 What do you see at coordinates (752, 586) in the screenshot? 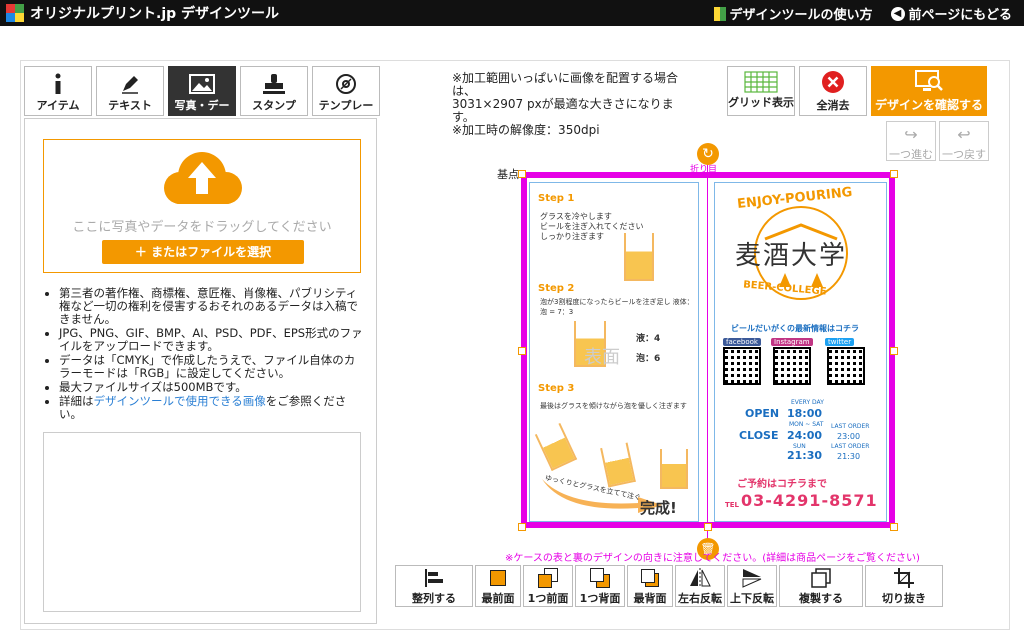
I see `flip-vertical-button: 上下反転` at bounding box center [752, 586].